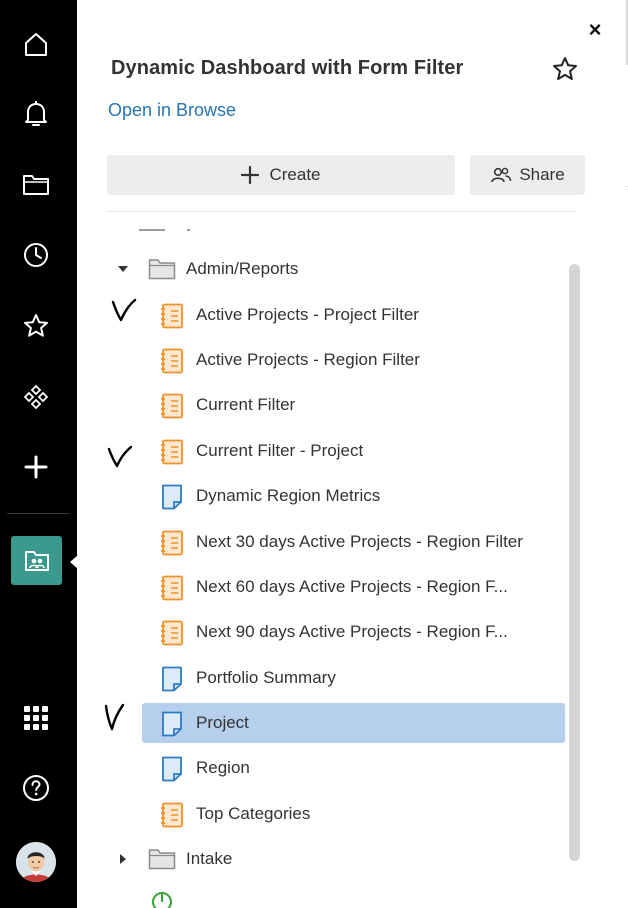 The width and height of the screenshot is (628, 908). Describe the element at coordinates (209, 858) in the screenshot. I see `folder-label: Intake` at that location.